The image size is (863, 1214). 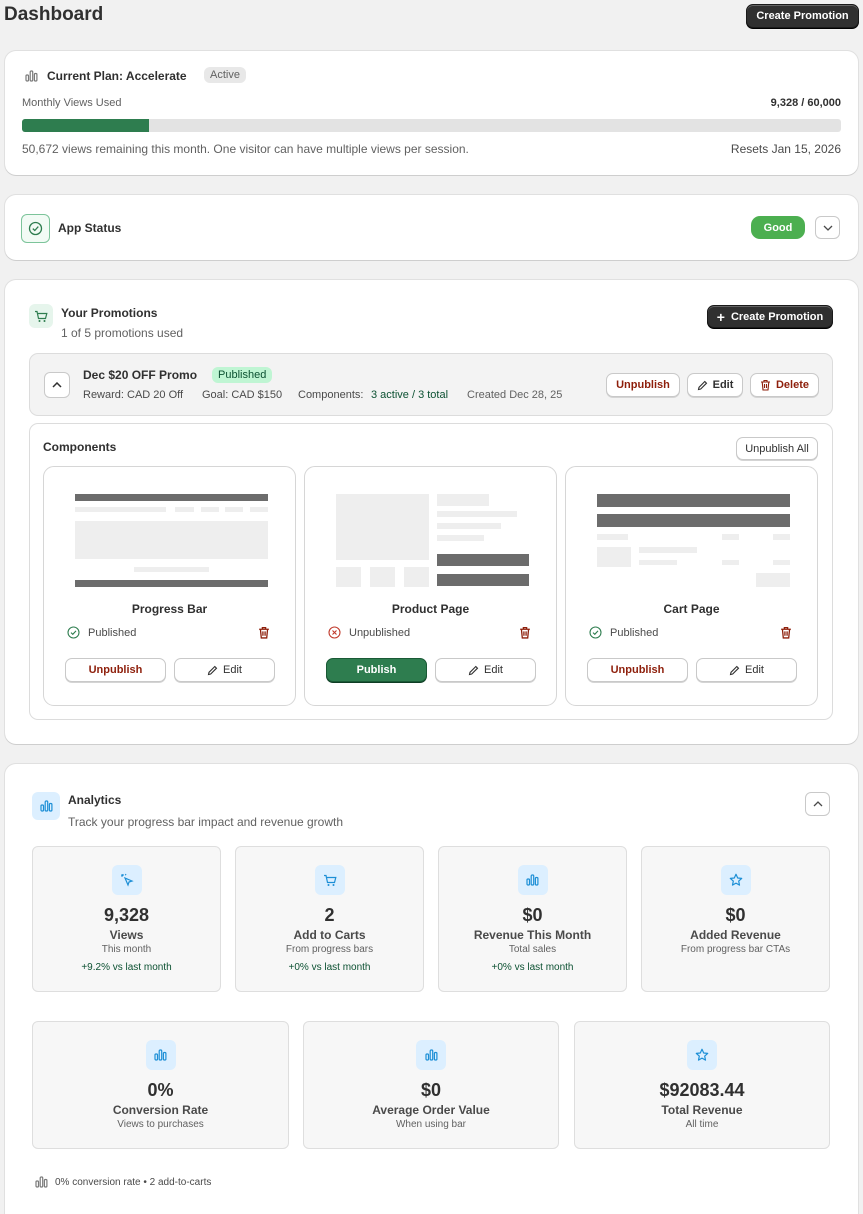 I want to click on stat-label: Revenue This Month, so click(x=532, y=935).